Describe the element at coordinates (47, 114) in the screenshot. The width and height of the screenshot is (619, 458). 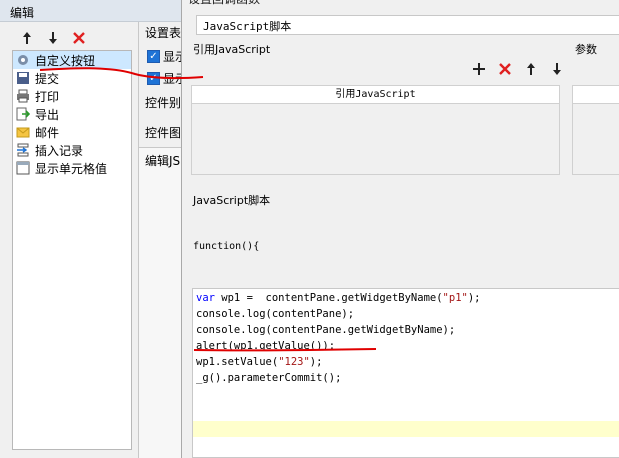
I see `list-item-label: 导出` at that location.